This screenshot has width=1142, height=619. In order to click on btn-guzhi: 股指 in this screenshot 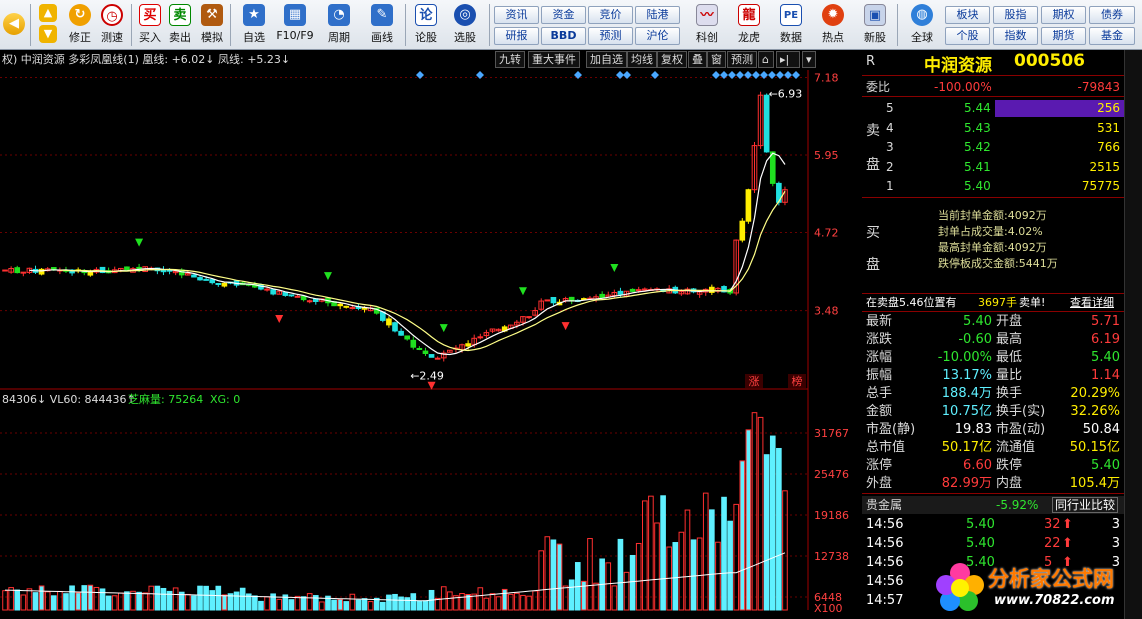, I will do `click(1015, 15)`.